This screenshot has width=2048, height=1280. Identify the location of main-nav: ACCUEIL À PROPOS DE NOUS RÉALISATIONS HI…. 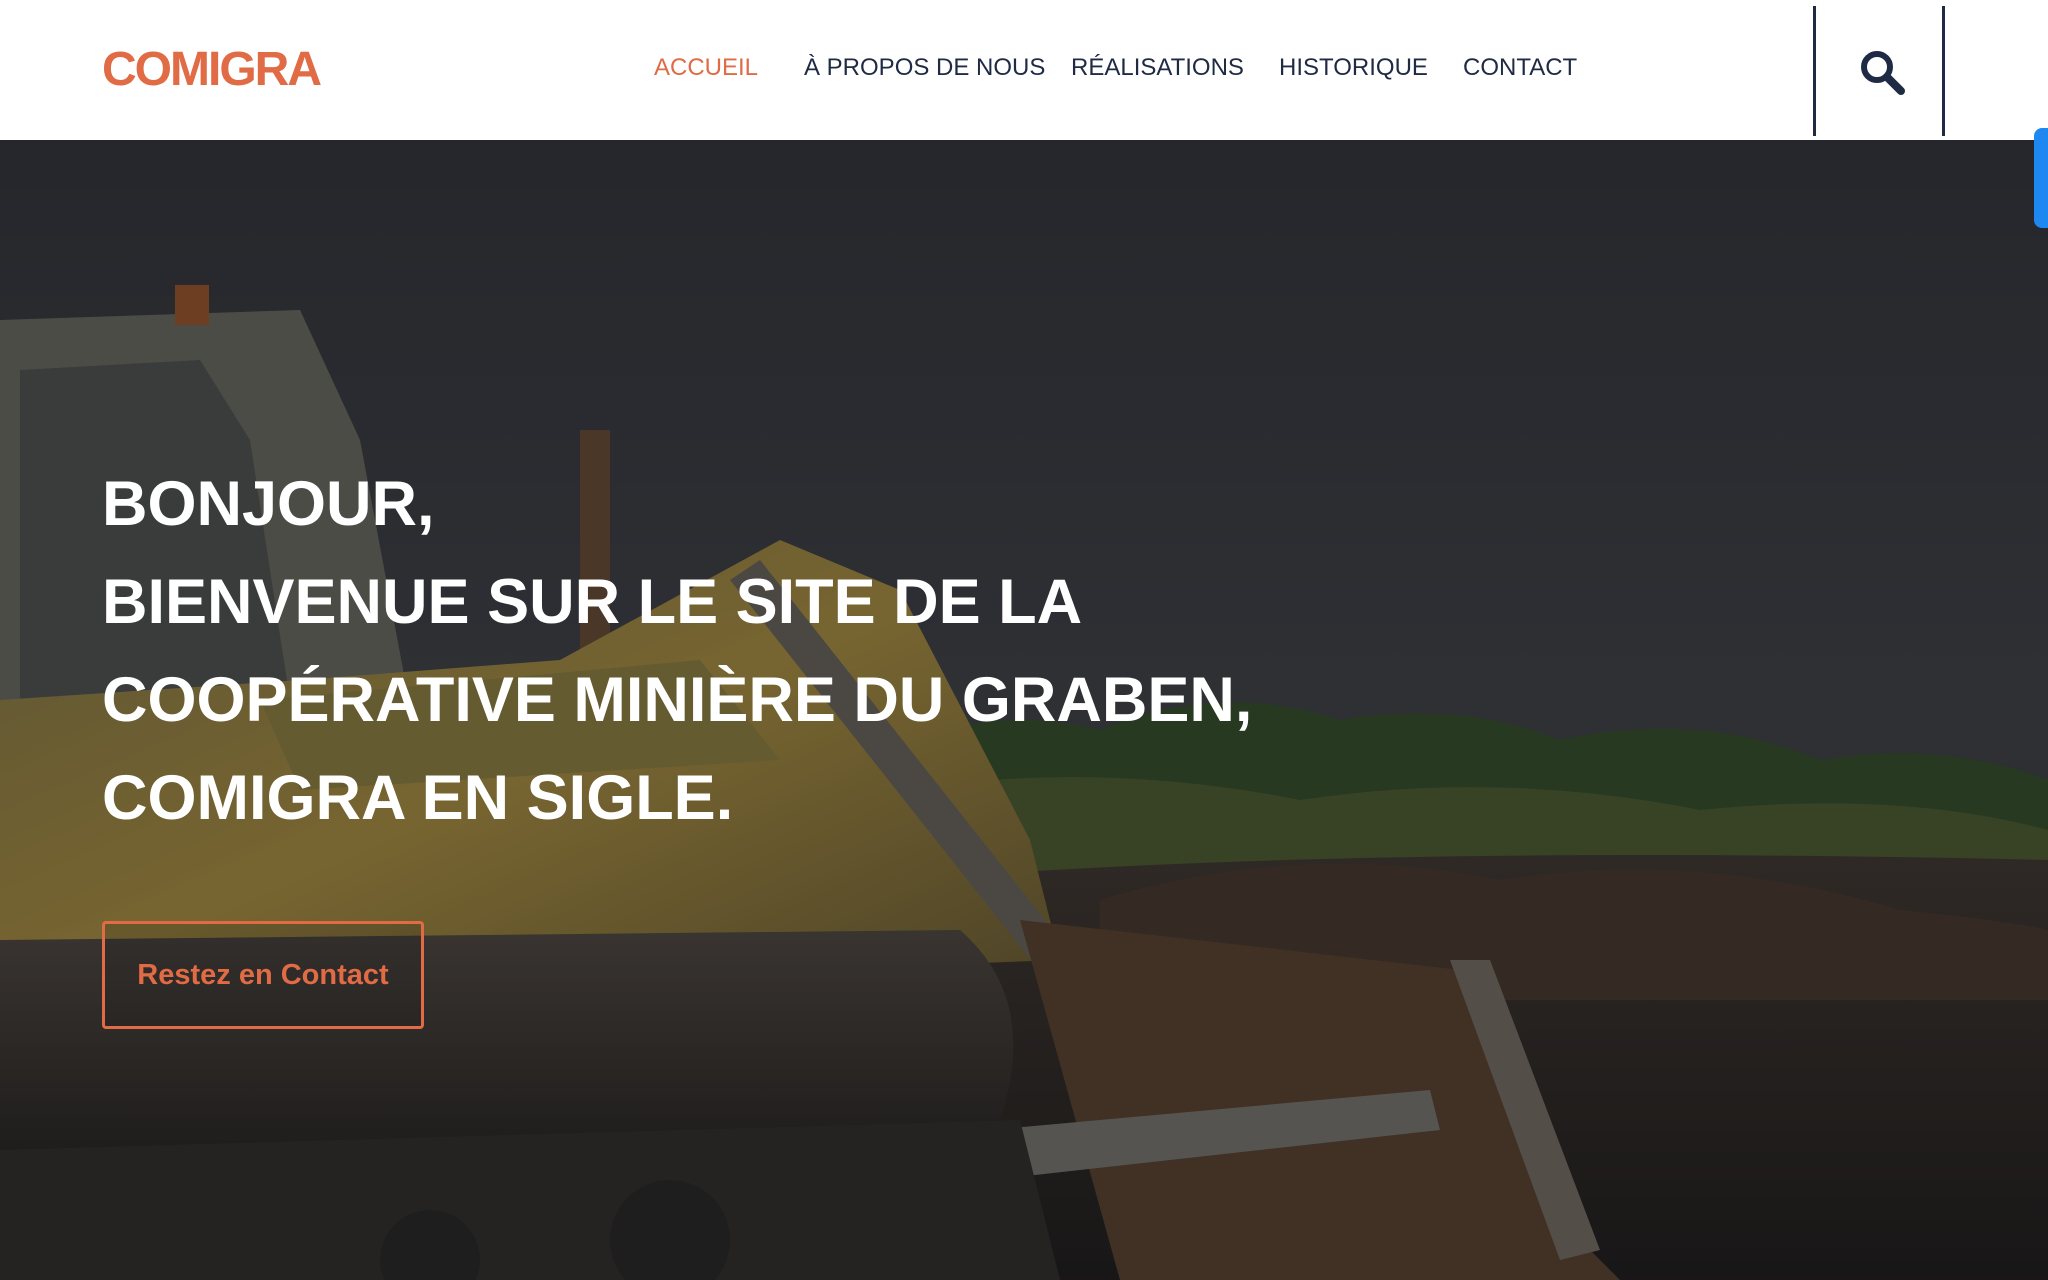
(1024, 70).